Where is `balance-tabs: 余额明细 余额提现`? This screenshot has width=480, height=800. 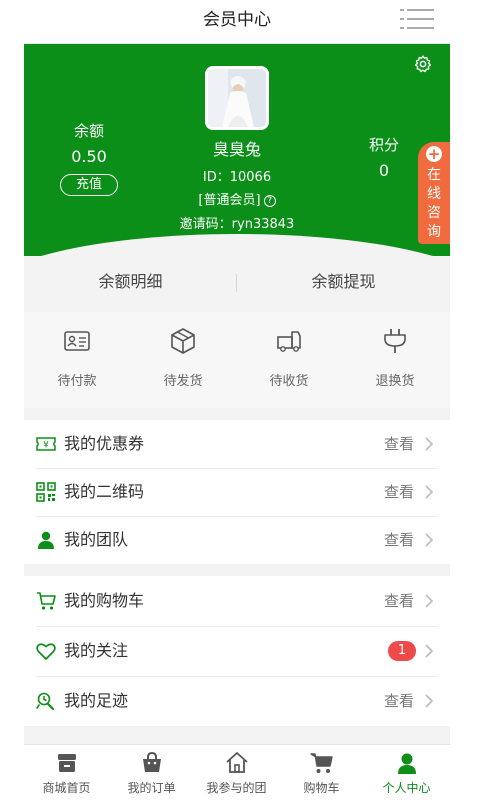
balance-tabs: 余额明细 余额提现 is located at coordinates (237, 282).